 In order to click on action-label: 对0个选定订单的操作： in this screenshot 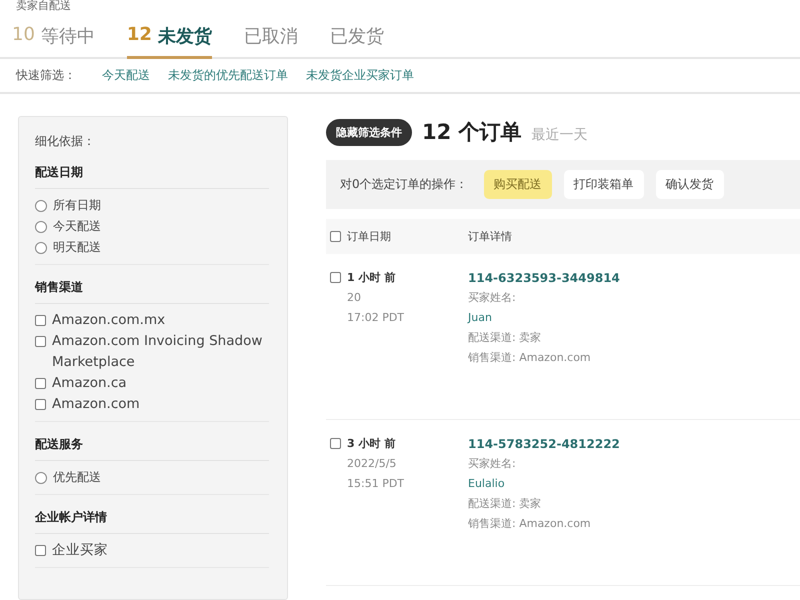, I will do `click(404, 184)`.